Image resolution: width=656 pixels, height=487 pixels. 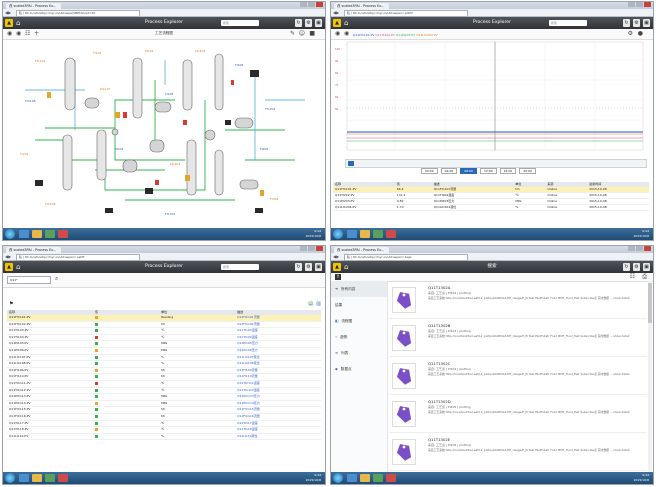 I want to click on pfd-tag-label: PIC107, so click(x=105, y=89).